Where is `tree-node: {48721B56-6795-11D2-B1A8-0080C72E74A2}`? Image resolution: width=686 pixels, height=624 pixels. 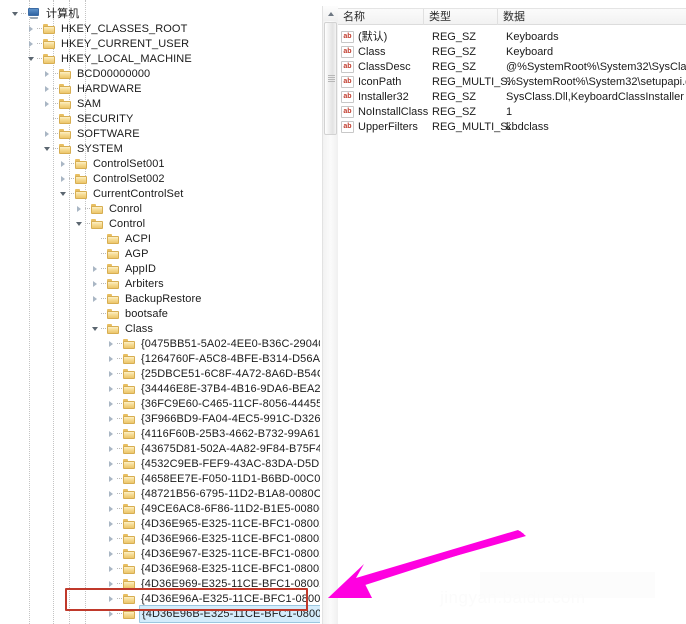 tree-node: {48721B56-6795-11D2-B1A8-0080C72E74A2} is located at coordinates (160, 494).